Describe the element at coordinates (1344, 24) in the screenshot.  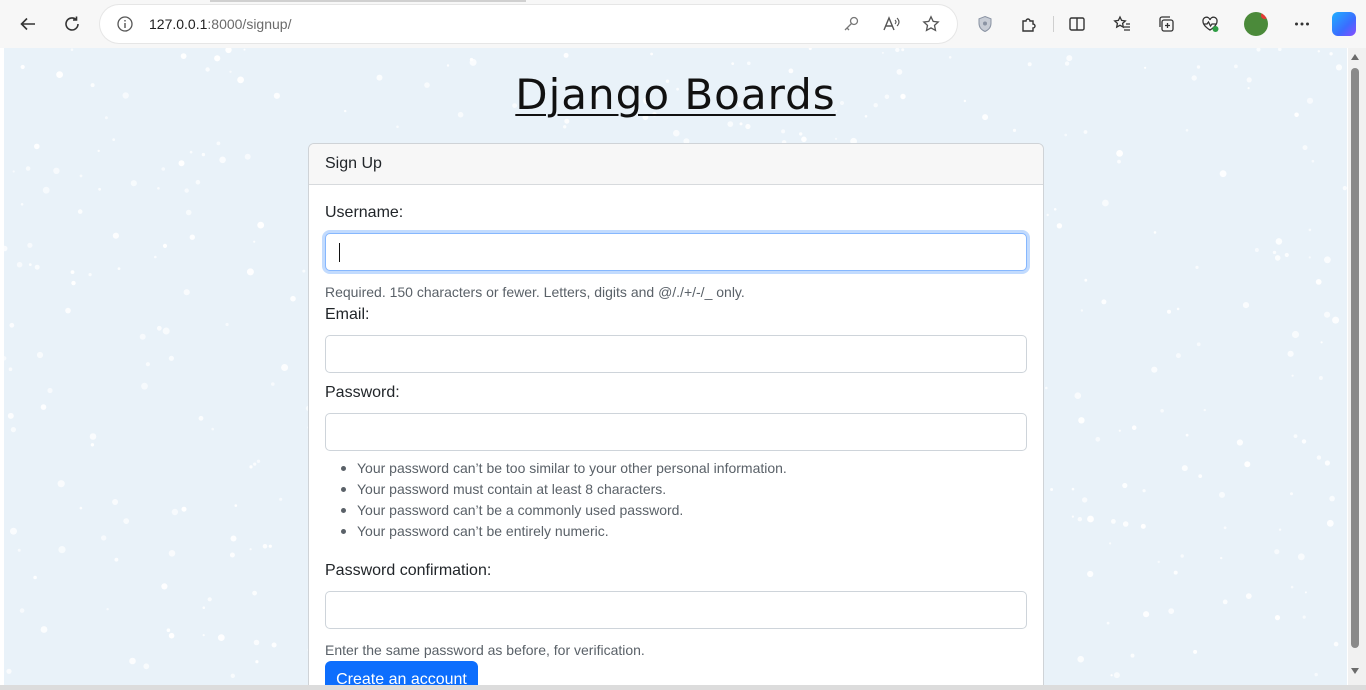
I see `copilot-icon` at that location.